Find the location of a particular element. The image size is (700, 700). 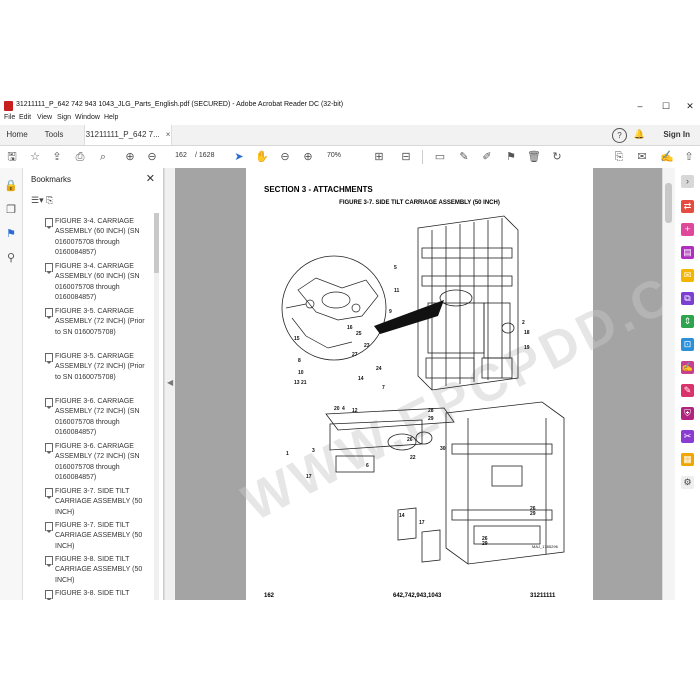

prepare-form-icon: ▦ is located at coordinates (687, 459).